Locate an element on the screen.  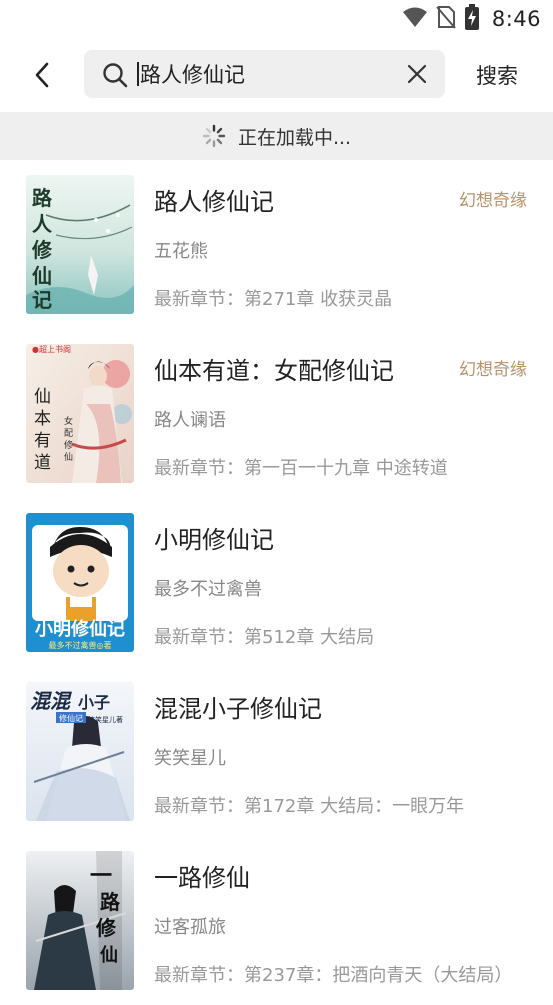
loading-spinner-icon is located at coordinates (214, 136).